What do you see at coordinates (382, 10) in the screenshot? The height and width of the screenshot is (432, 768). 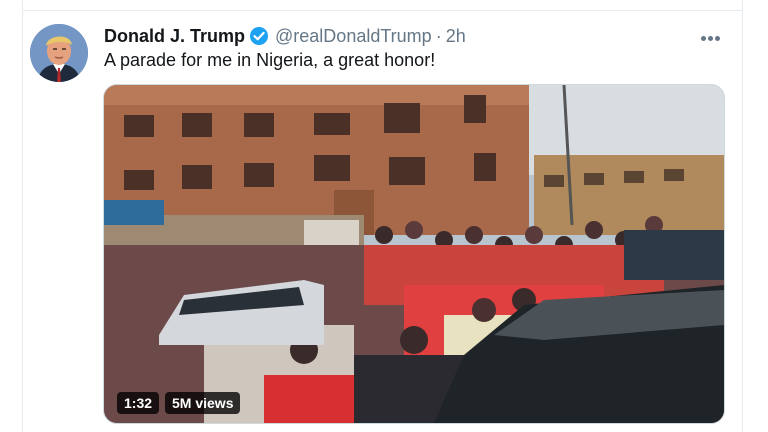 I see `tweet-top-divider` at bounding box center [382, 10].